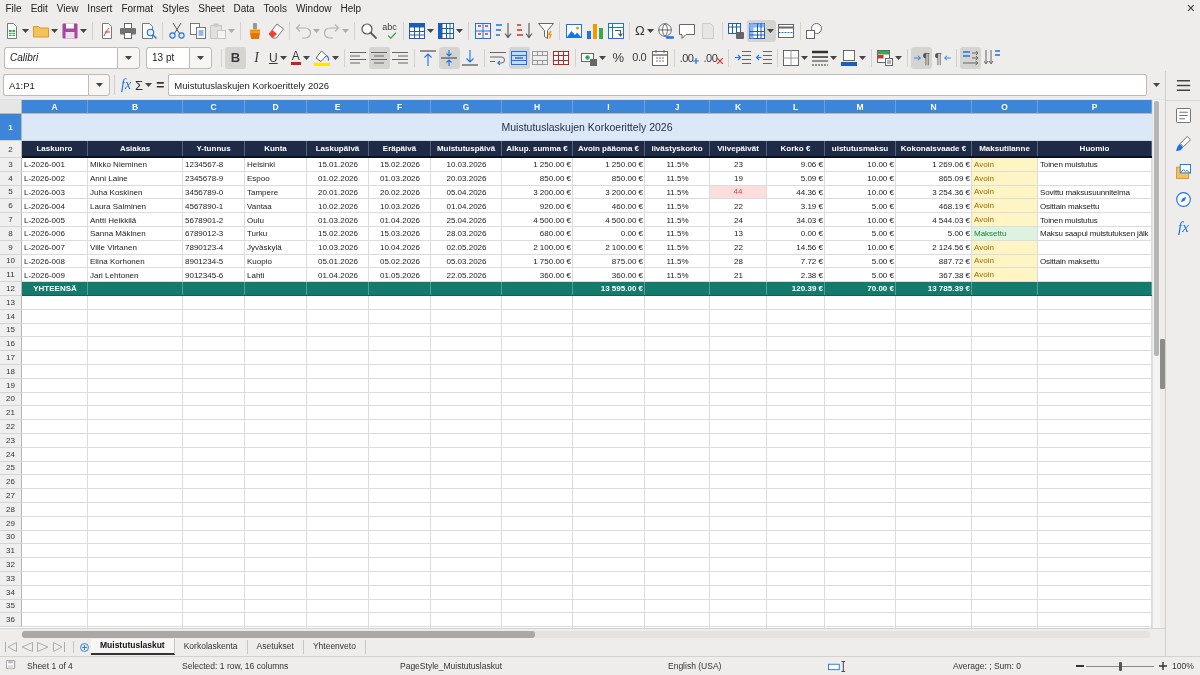 The width and height of the screenshot is (1200, 675). I want to click on styles-icon, so click(1183, 143).